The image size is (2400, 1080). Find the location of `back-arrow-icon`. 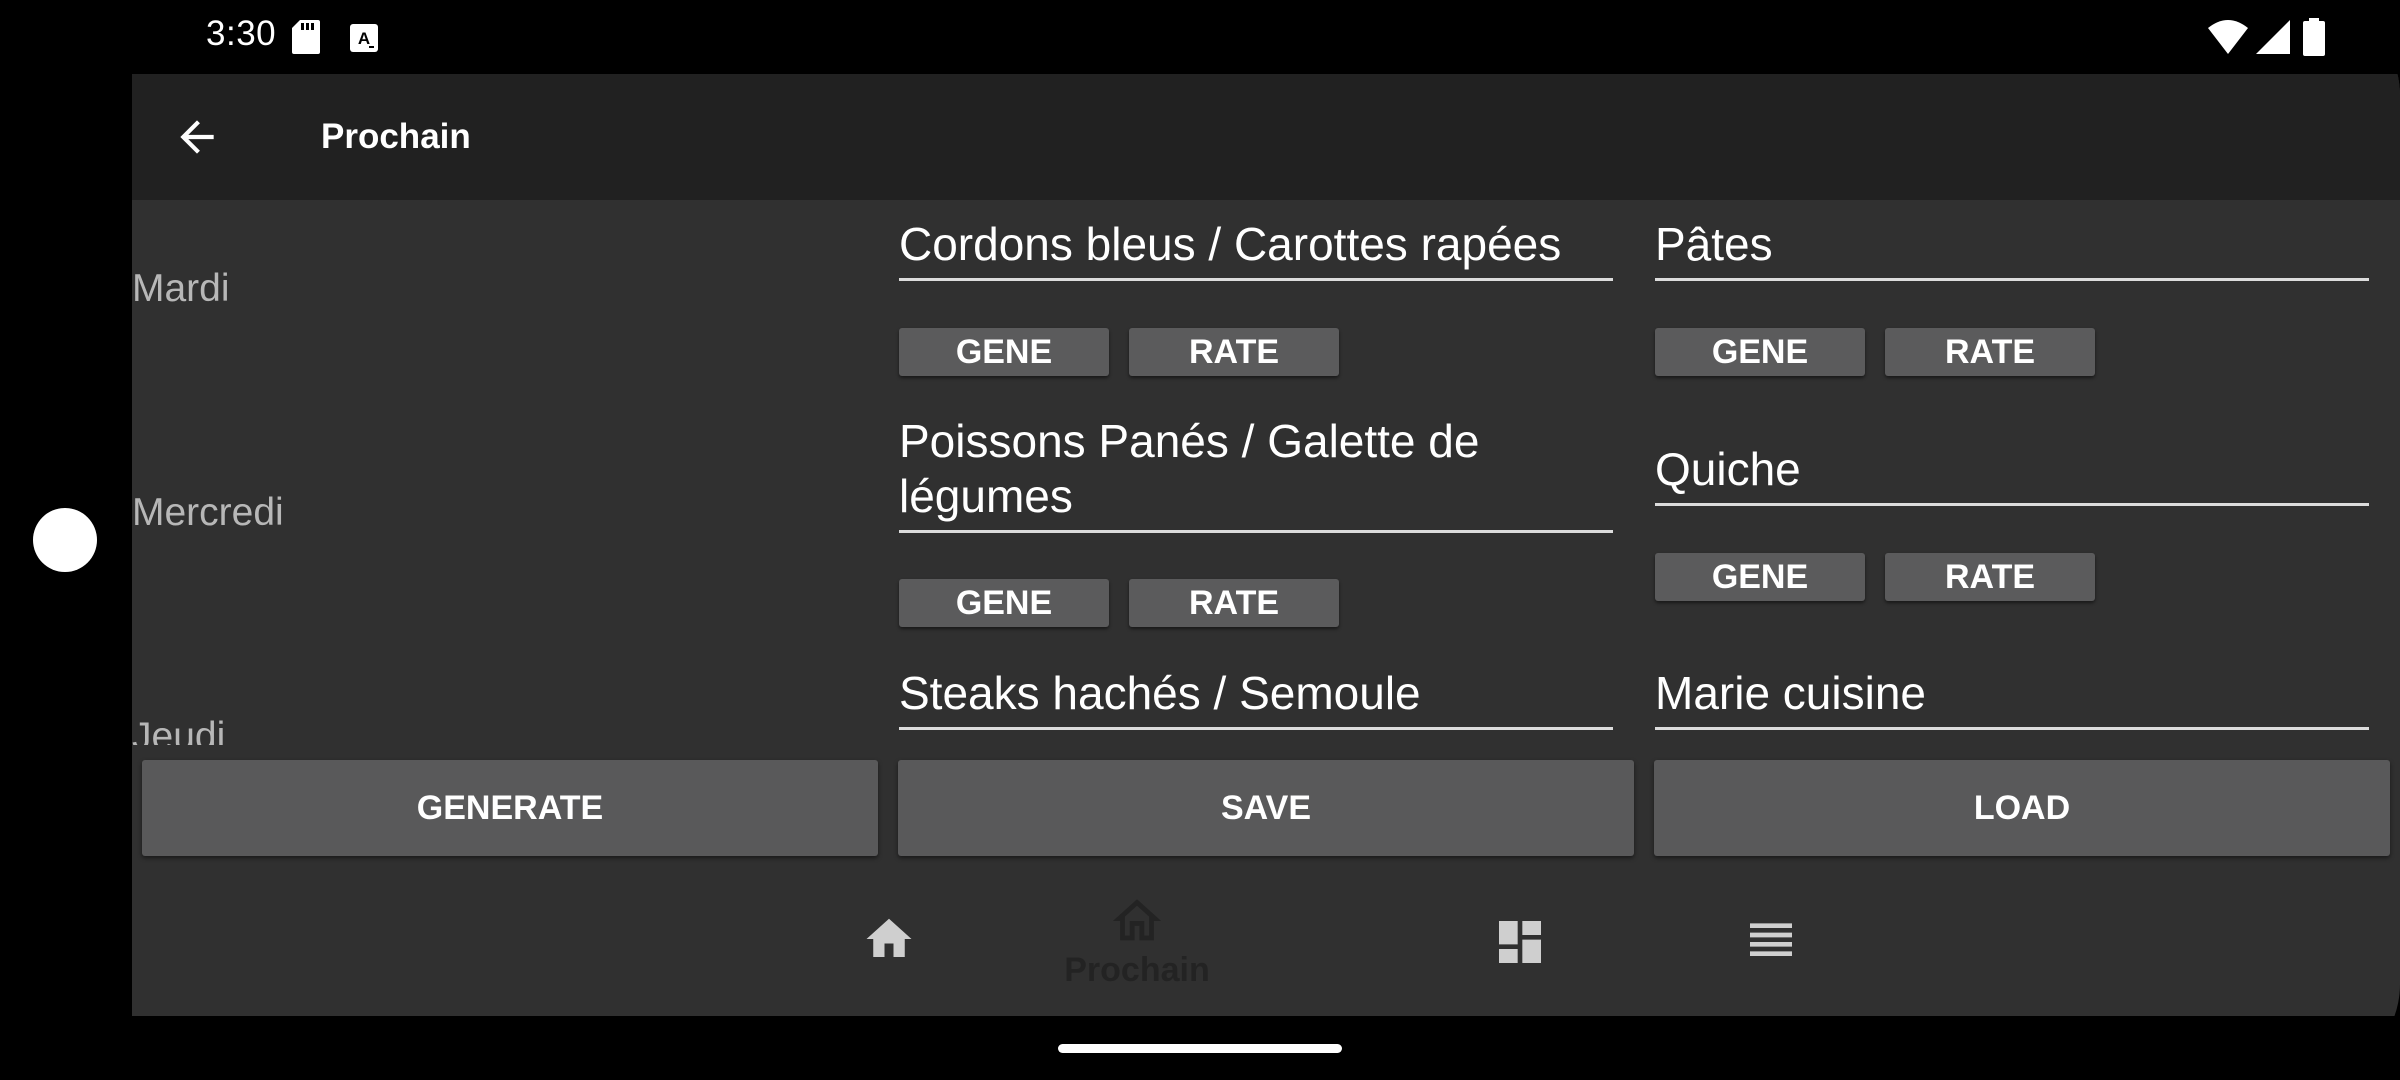

back-arrow-icon is located at coordinates (197, 137).